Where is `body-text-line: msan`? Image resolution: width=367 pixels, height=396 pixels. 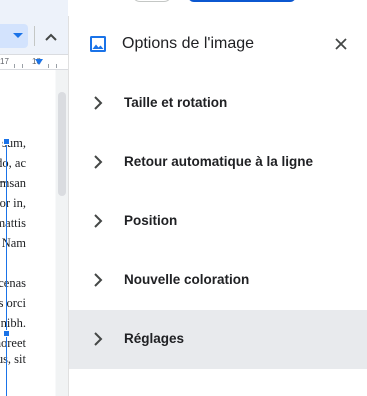
body-text-line: msan is located at coordinates (13, 183).